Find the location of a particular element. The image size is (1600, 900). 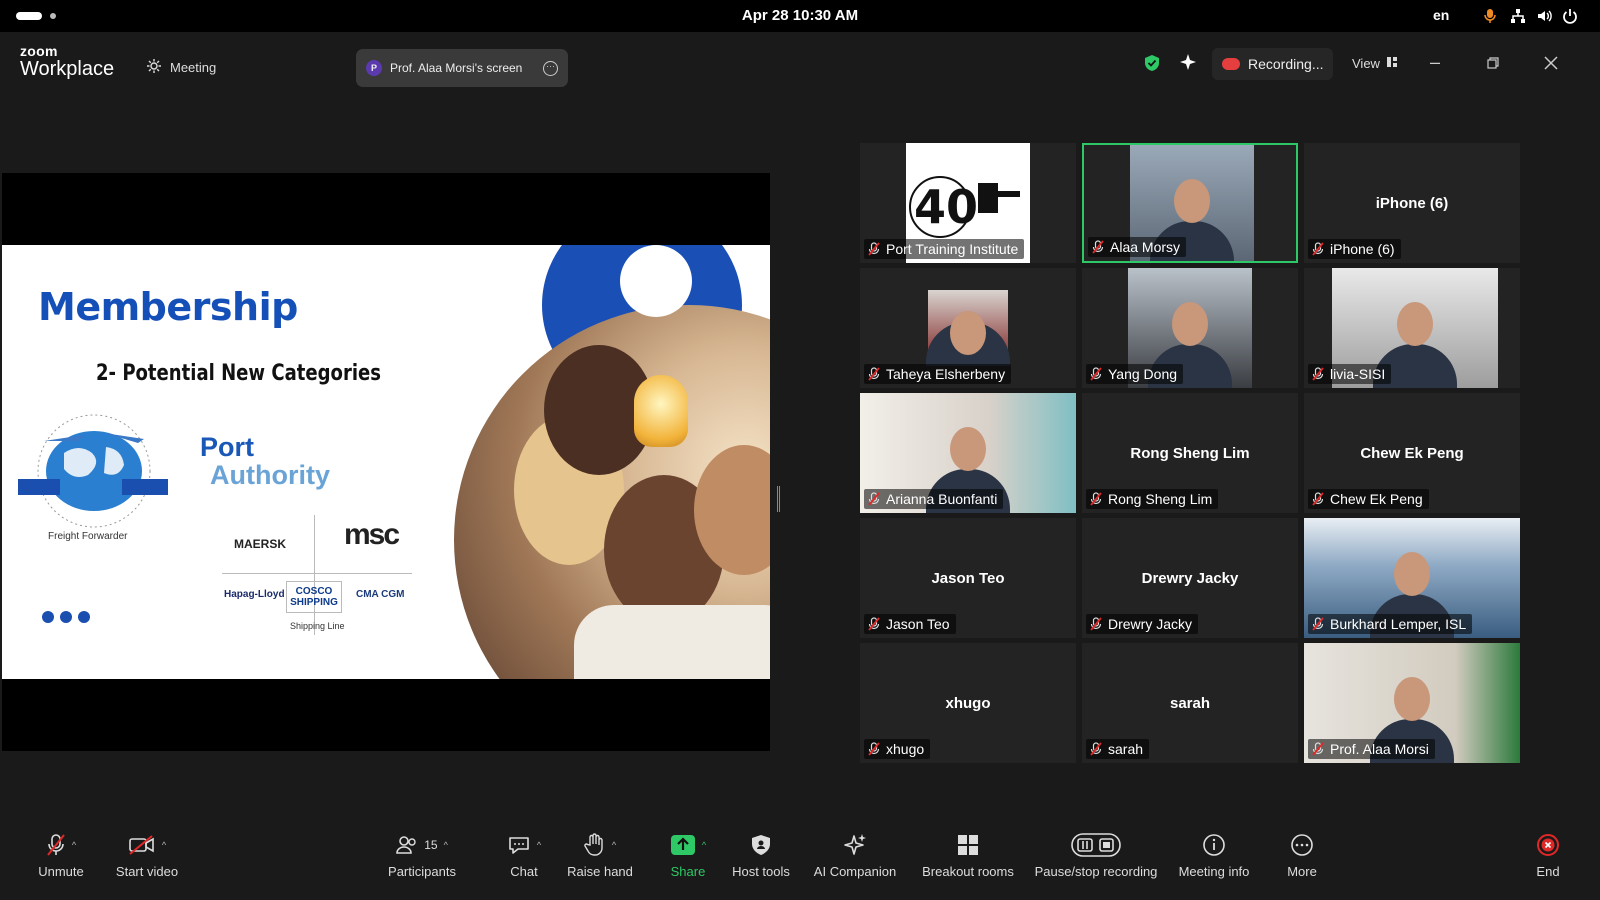

start-video-button: ^ Start video is located at coordinates (147, 854).